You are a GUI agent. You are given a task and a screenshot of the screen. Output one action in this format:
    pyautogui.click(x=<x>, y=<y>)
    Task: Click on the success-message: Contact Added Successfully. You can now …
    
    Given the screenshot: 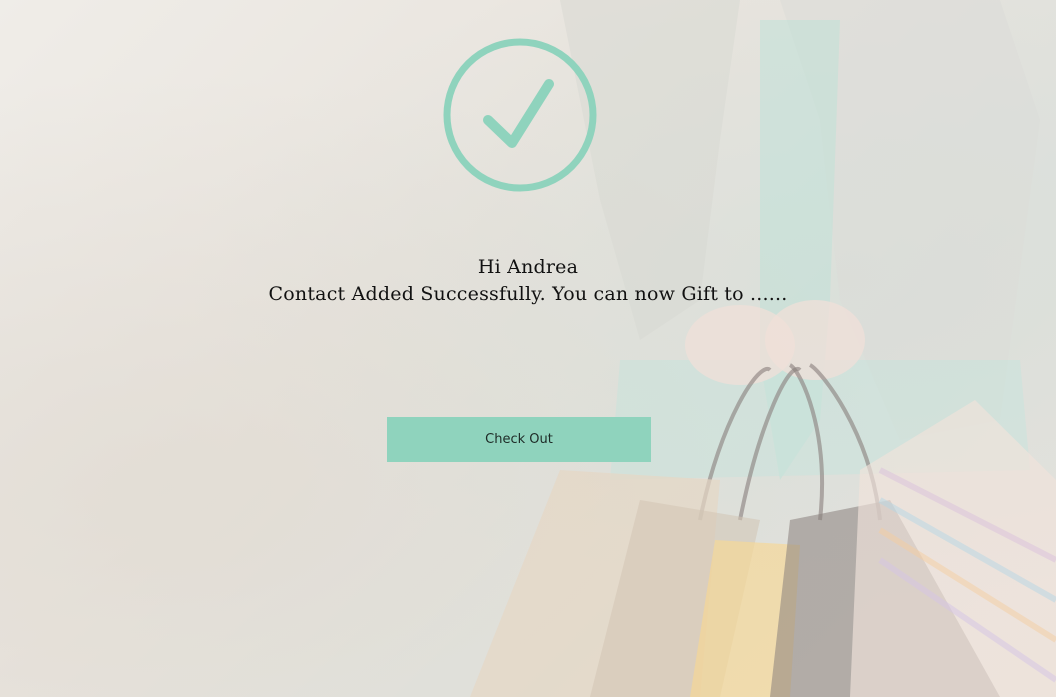 What is the action you would take?
    pyautogui.click(x=528, y=294)
    